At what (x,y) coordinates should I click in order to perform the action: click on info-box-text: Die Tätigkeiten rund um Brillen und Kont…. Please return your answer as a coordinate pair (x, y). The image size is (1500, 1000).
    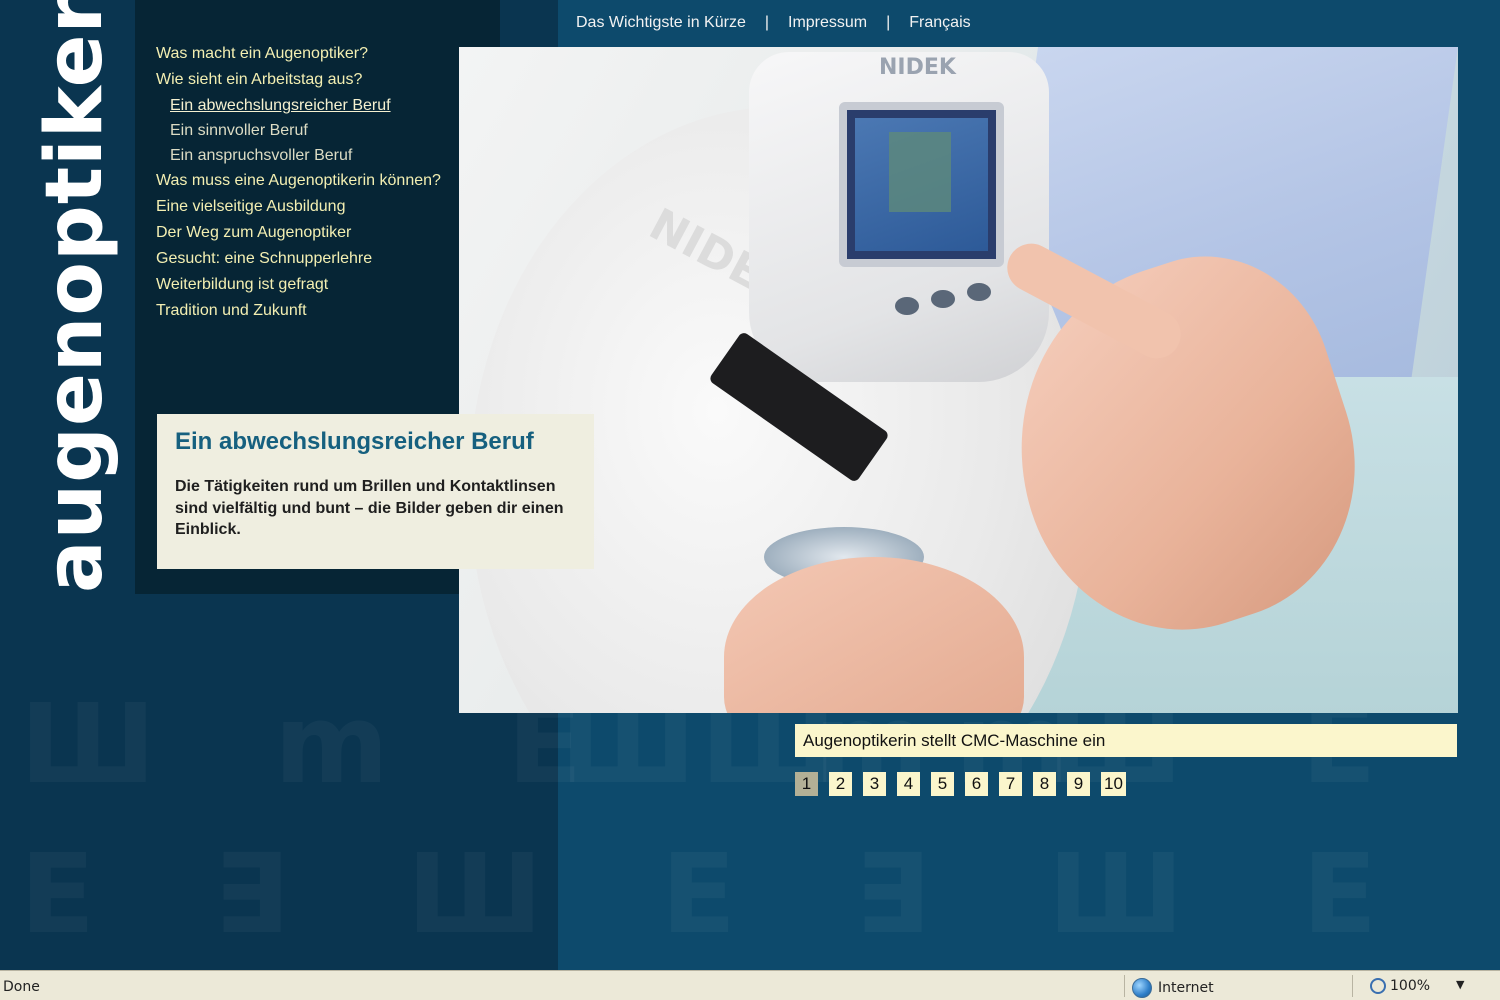
    Looking at the image, I should click on (369, 508).